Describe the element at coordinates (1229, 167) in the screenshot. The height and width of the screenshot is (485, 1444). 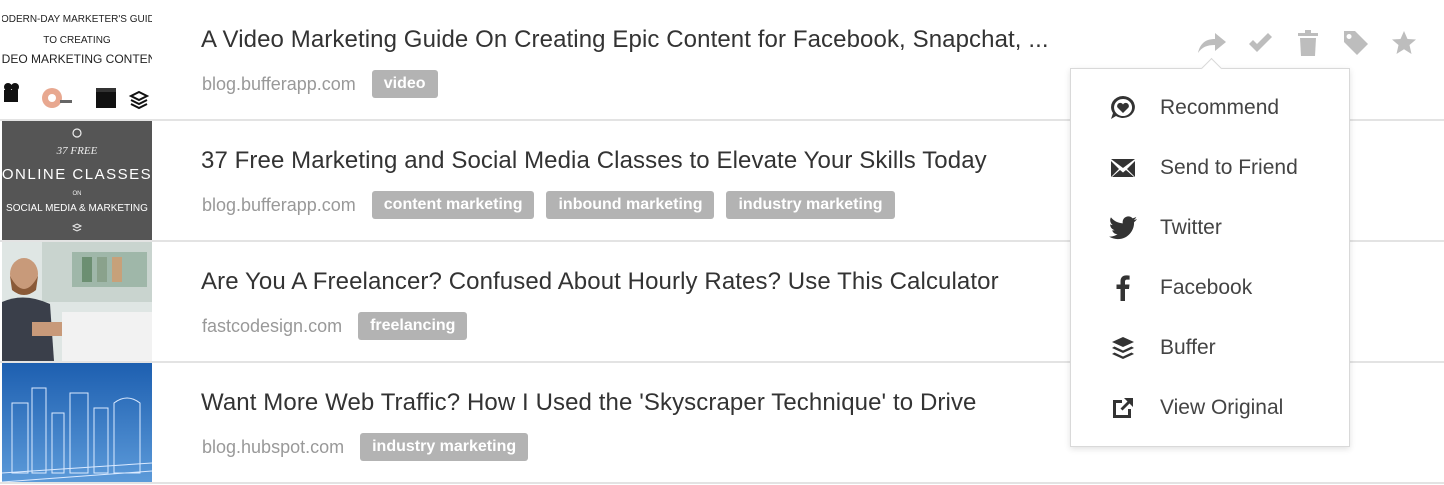
I see `menu-item-label: Send to Friend` at that location.